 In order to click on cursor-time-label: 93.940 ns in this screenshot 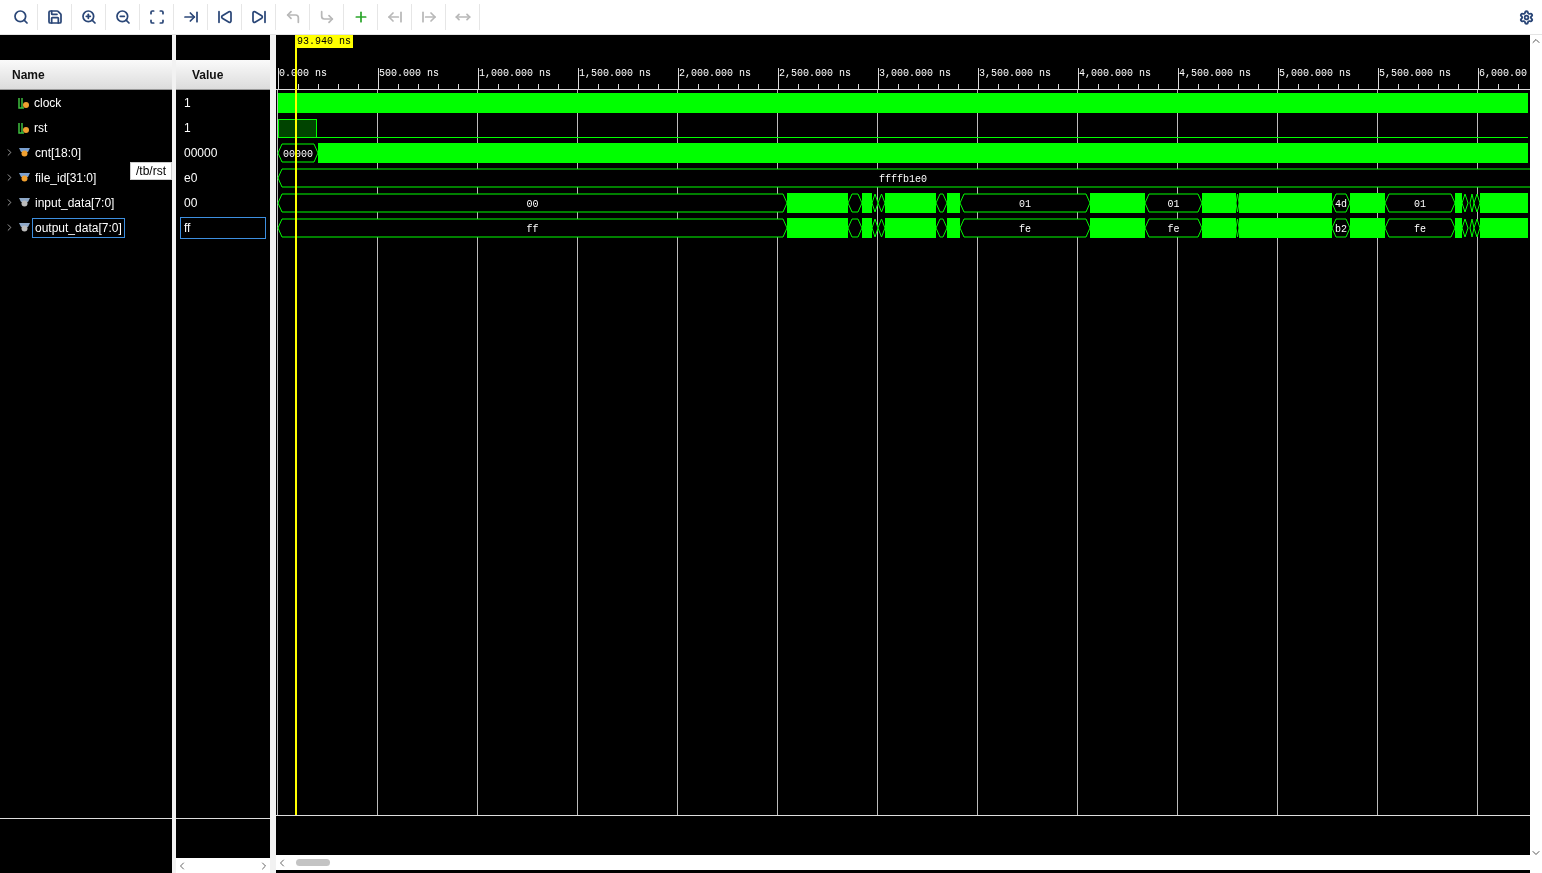, I will do `click(324, 41)`.